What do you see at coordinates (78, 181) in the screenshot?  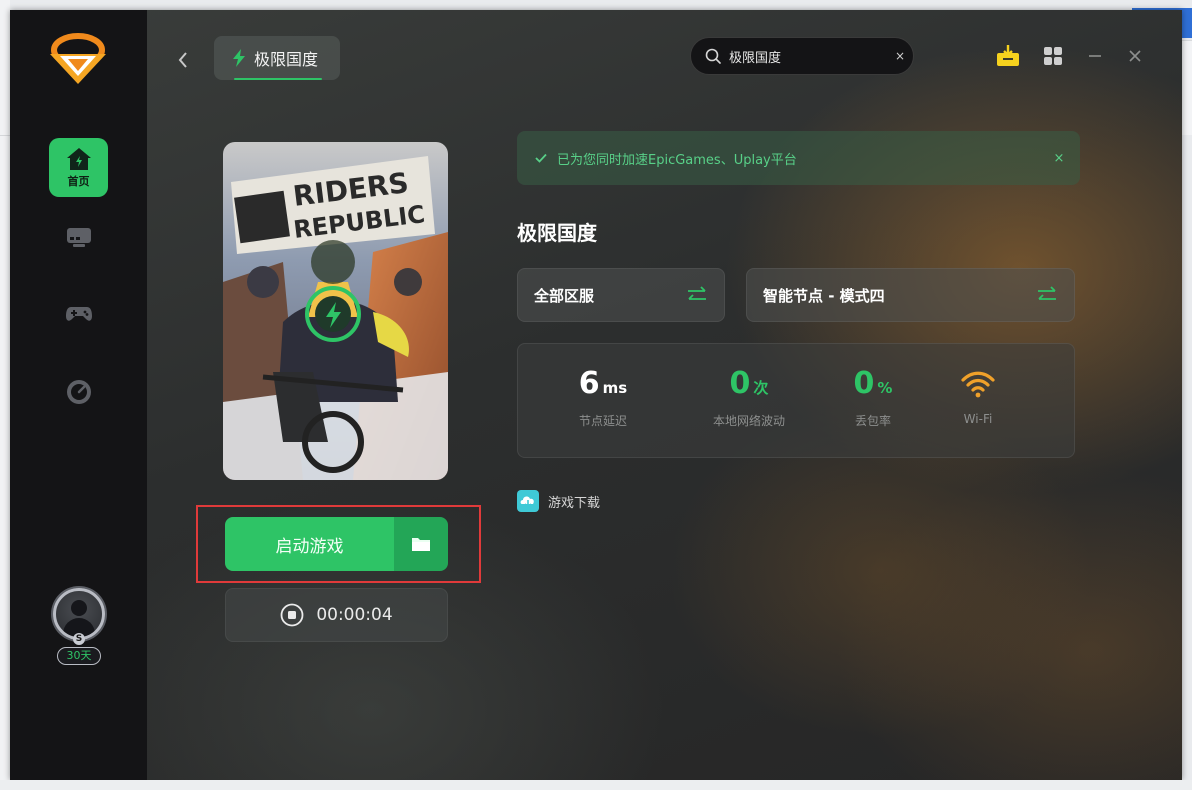 I see `sidebar-item-label: 首页` at bounding box center [78, 181].